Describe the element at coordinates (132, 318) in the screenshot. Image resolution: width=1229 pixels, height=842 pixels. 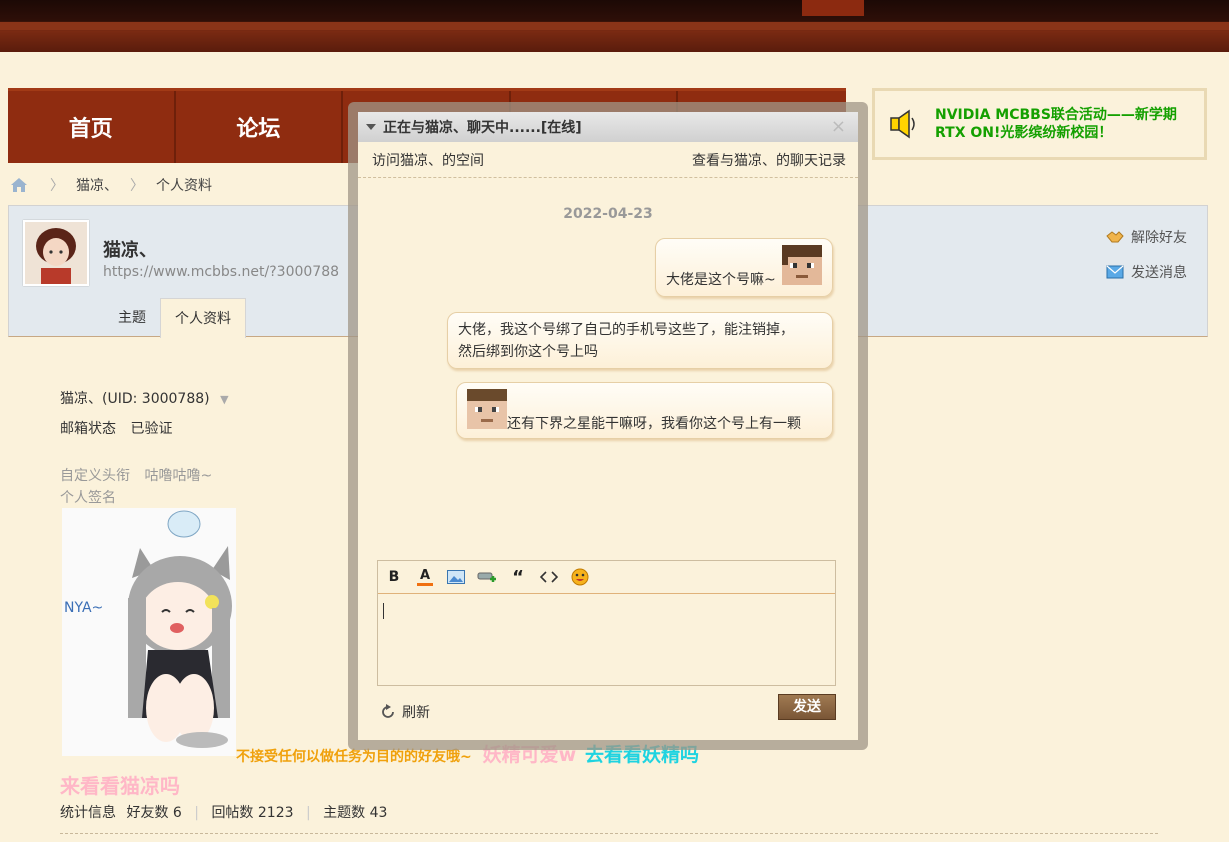
I see `tab-topics: 主题` at that location.